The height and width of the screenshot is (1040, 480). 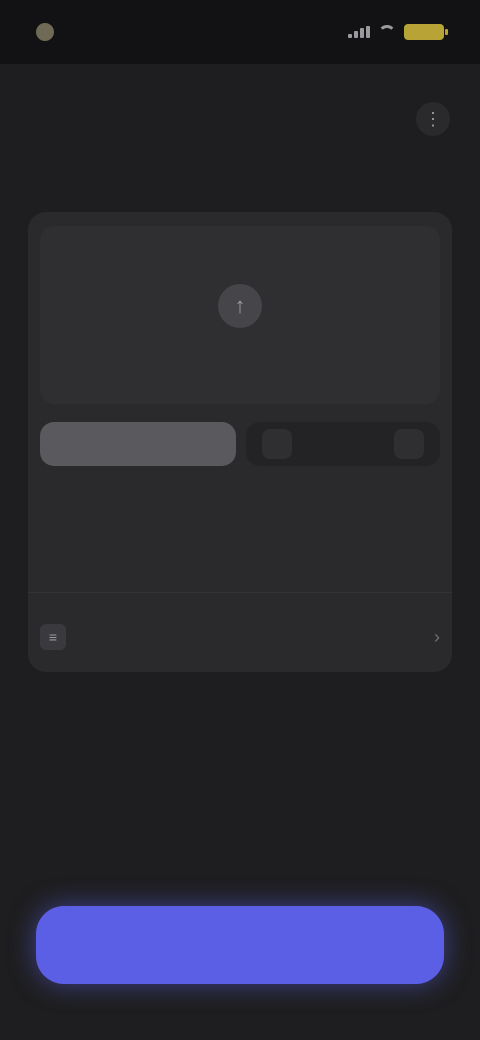 I want to click on card-divider, so click(x=240, y=592).